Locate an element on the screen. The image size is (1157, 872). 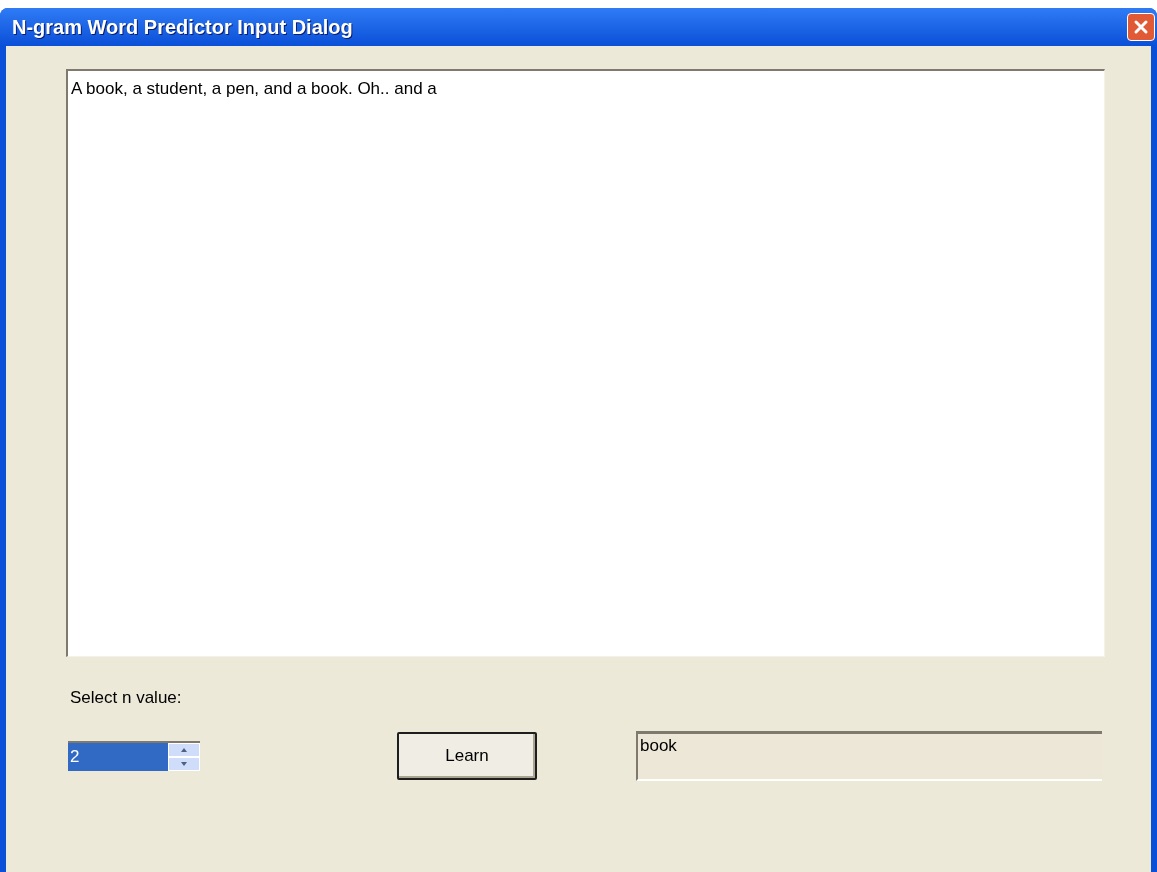
spin-up-button is located at coordinates (184, 749).